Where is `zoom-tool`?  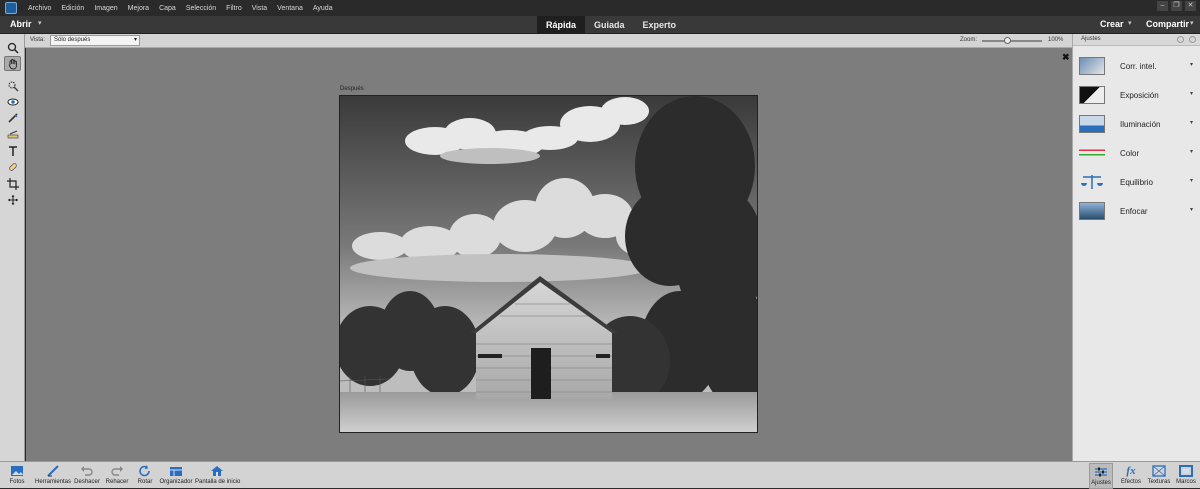 zoom-tool is located at coordinates (12, 47).